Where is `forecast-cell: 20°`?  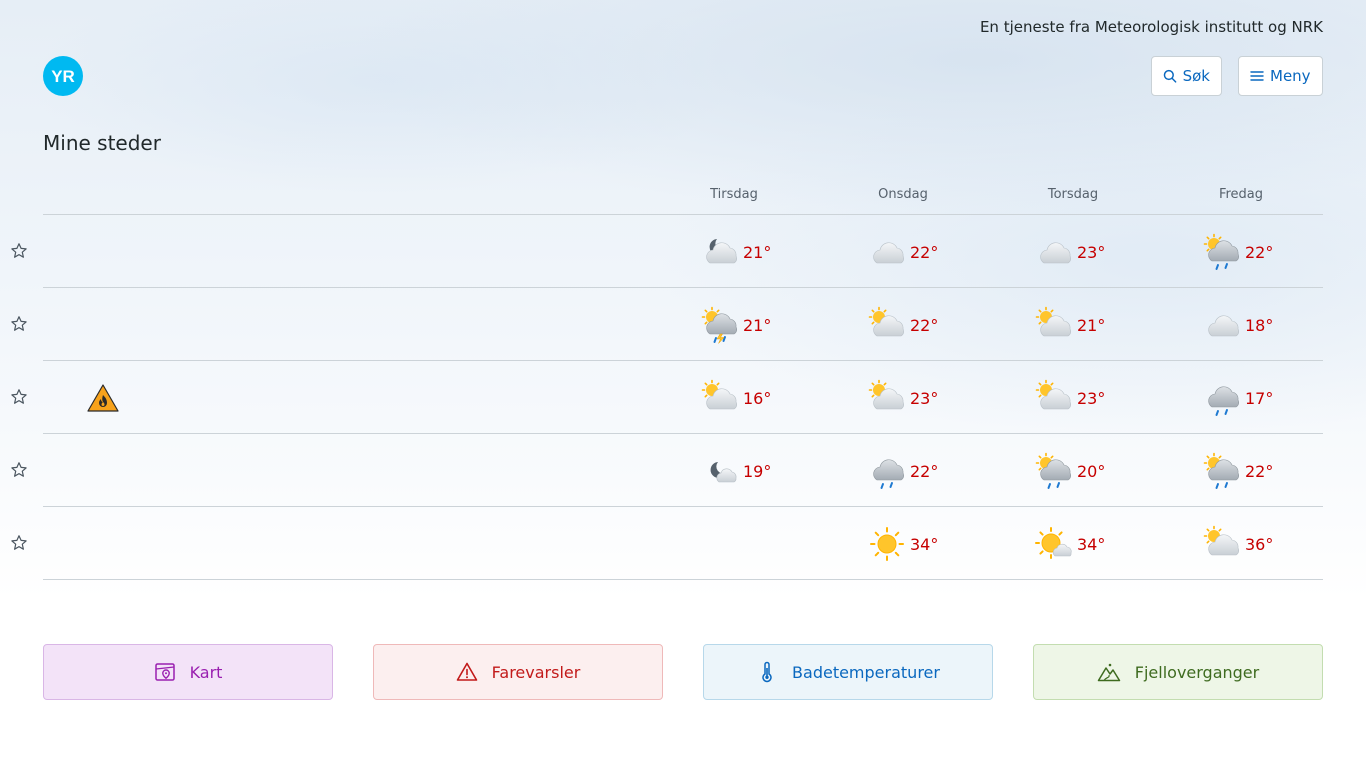 forecast-cell: 20° is located at coordinates (1095, 471).